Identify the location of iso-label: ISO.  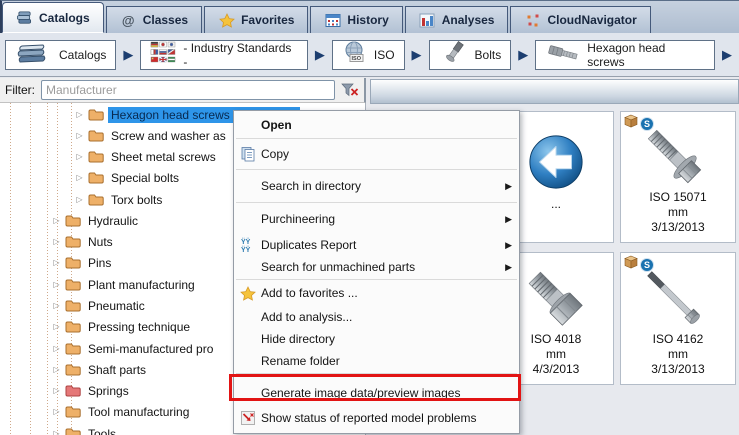
(356, 59).